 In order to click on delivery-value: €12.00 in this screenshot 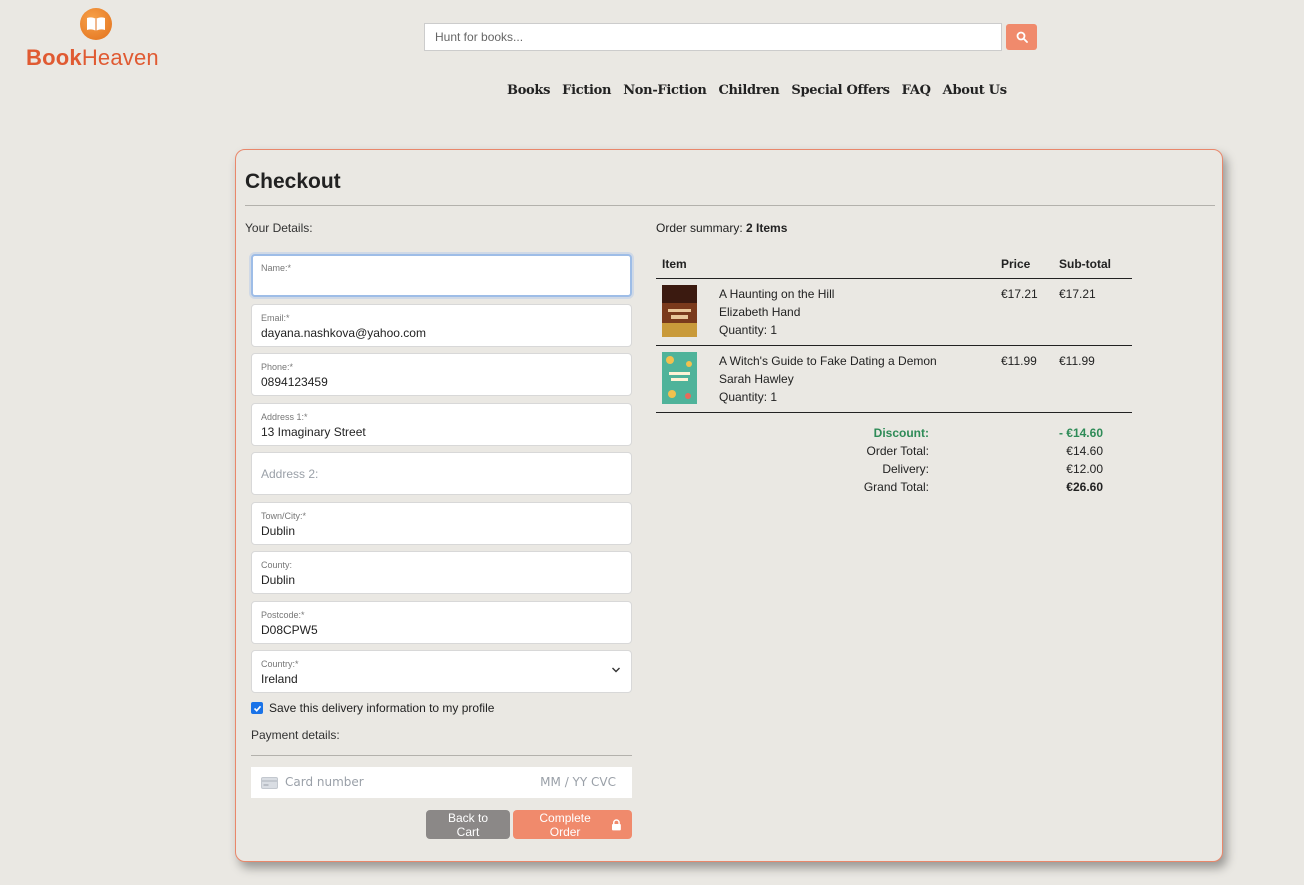, I will do `click(1084, 469)`.